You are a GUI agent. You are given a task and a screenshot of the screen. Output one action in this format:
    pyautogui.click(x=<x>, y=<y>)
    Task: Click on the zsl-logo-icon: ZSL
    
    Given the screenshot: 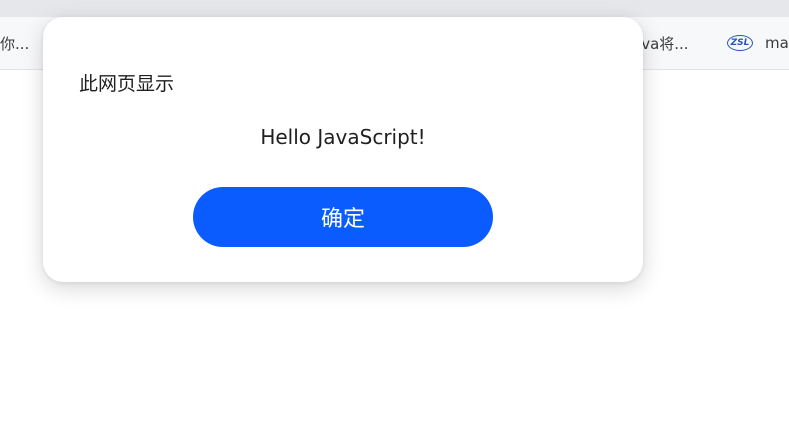 What is the action you would take?
    pyautogui.click(x=740, y=43)
    